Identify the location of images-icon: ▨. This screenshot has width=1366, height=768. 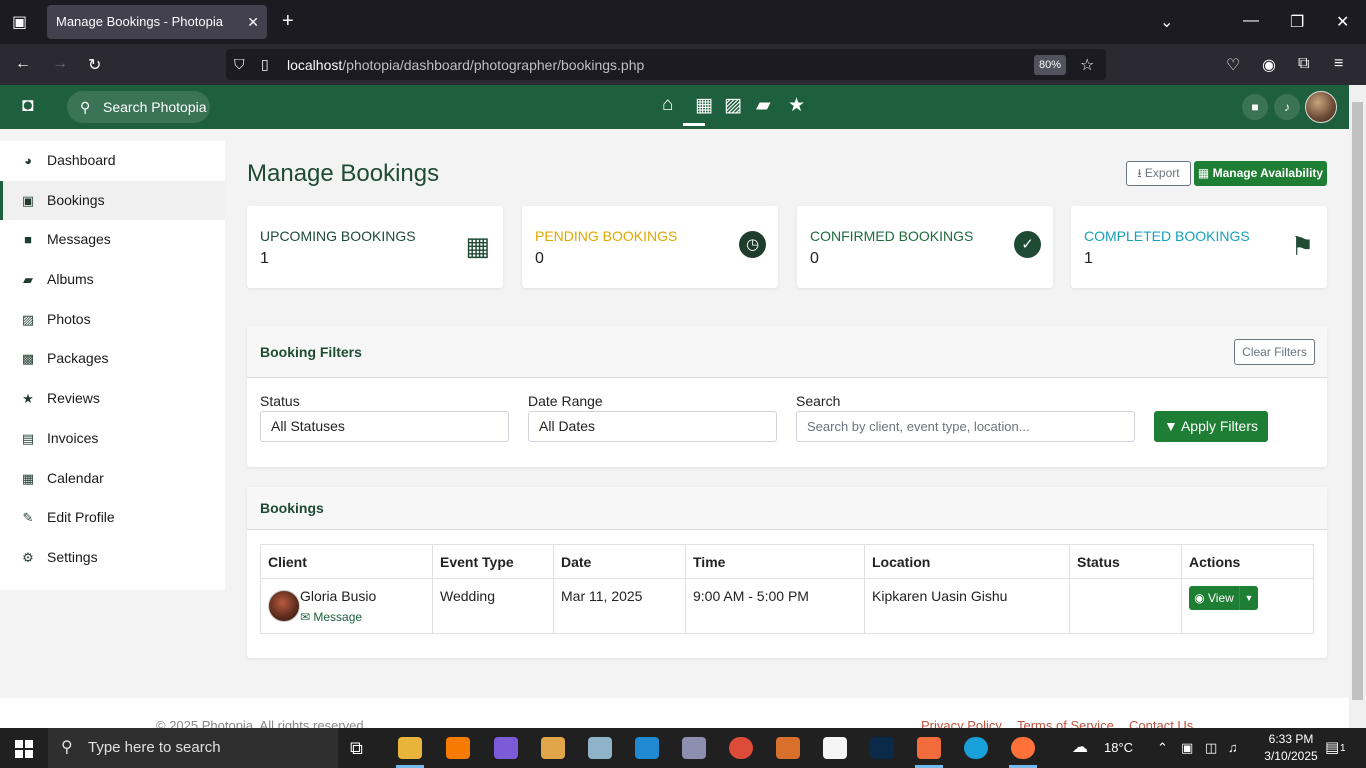
(28, 319).